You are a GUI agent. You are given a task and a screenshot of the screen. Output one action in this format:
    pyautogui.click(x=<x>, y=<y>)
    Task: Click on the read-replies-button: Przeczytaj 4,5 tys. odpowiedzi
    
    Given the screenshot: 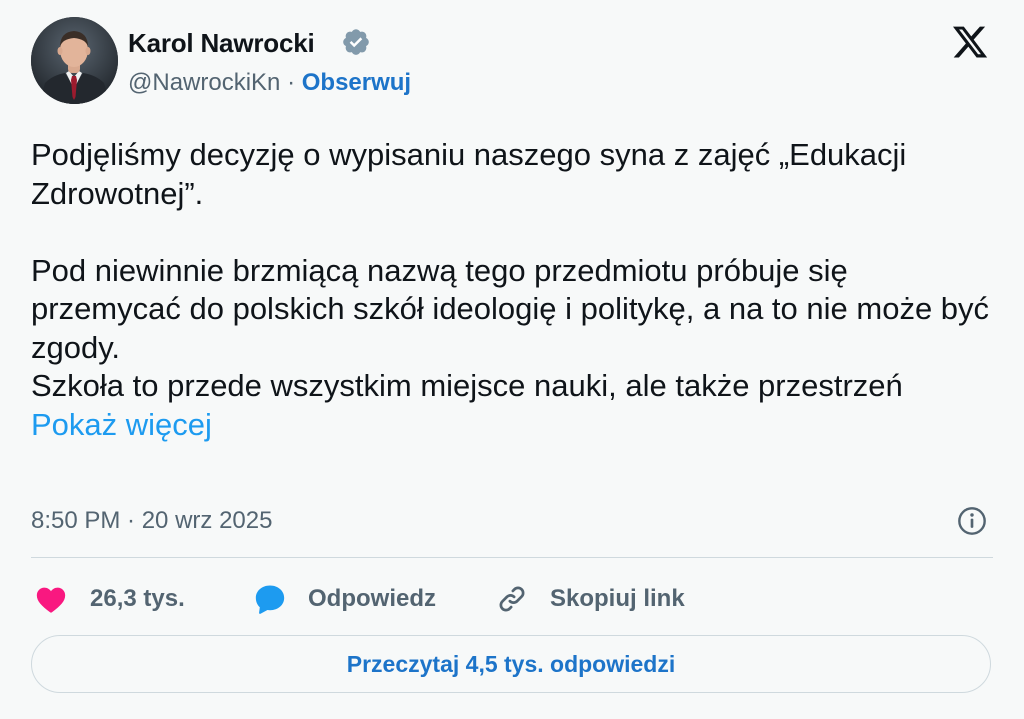 What is the action you would take?
    pyautogui.click(x=511, y=664)
    